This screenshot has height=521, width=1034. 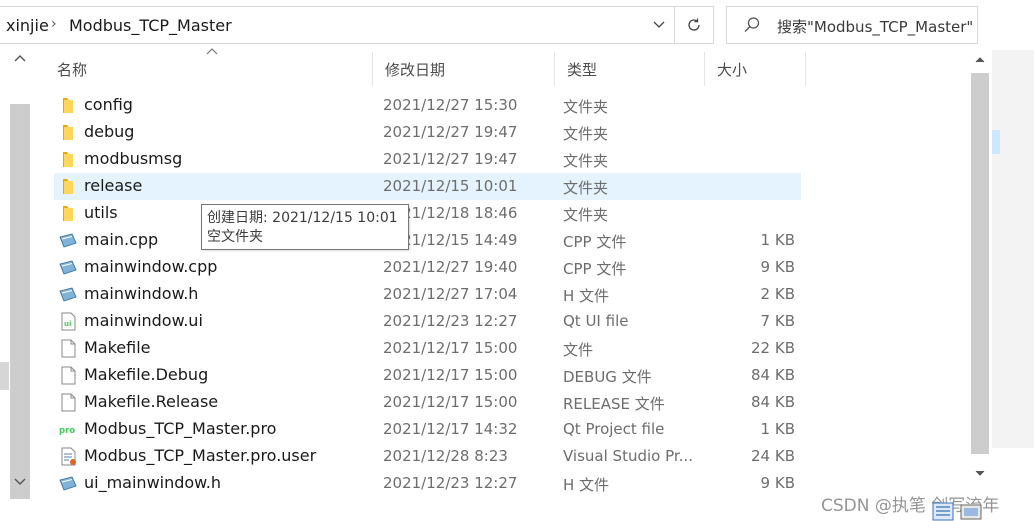 I want to click on file-row: modbusmsg 2021/12/27 19:47 文件夹, so click(x=427, y=159).